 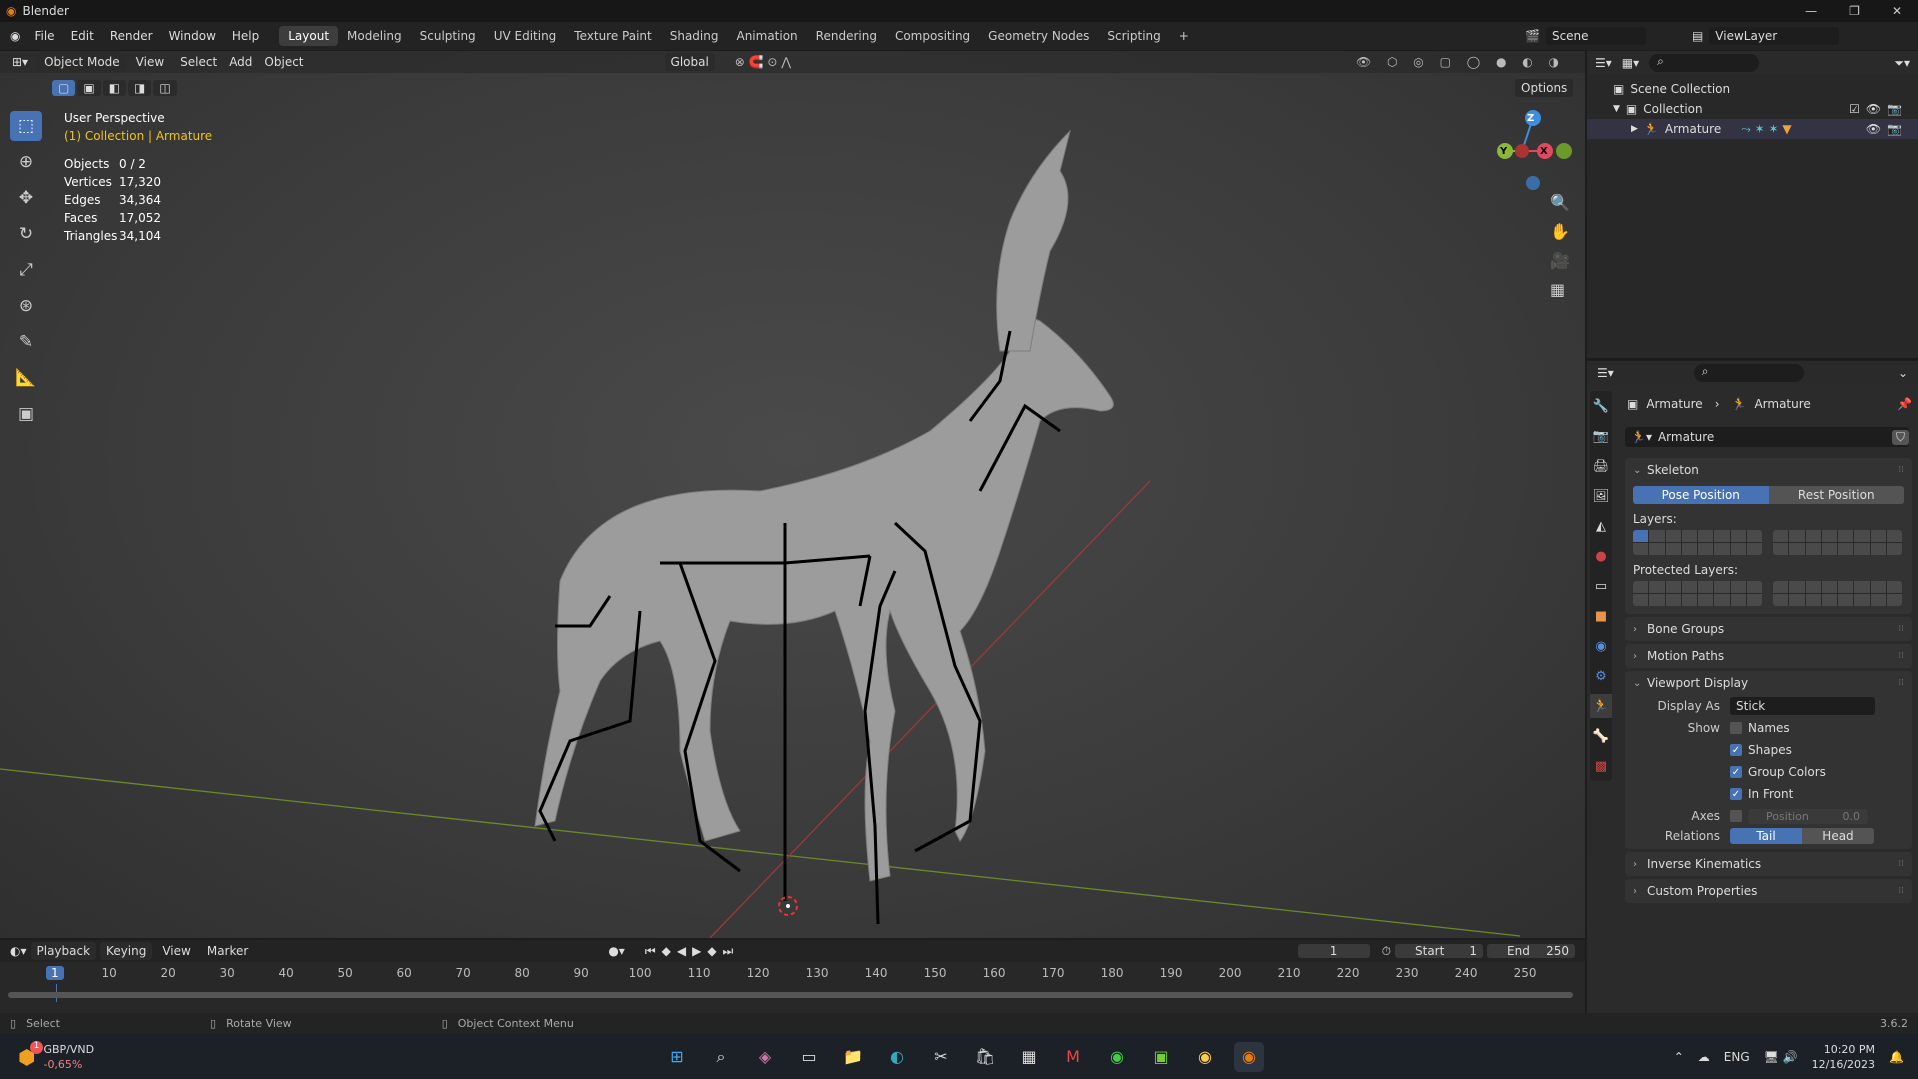 What do you see at coordinates (18, 951) in the screenshot?
I see `timeline-editor-icon: ◐▾` at bounding box center [18, 951].